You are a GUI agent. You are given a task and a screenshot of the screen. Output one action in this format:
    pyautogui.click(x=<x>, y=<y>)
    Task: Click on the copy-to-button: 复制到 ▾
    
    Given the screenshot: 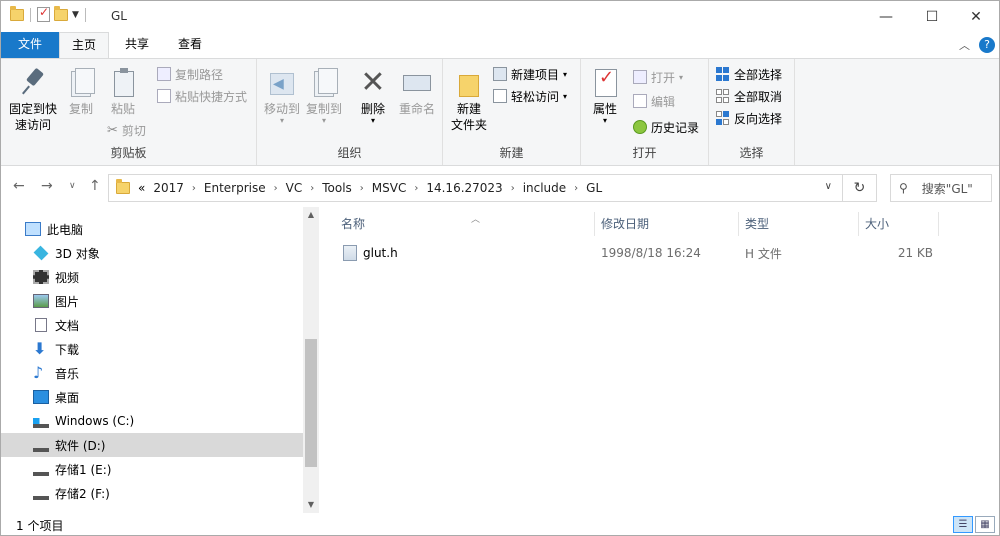 What is the action you would take?
    pyautogui.click(x=324, y=96)
    